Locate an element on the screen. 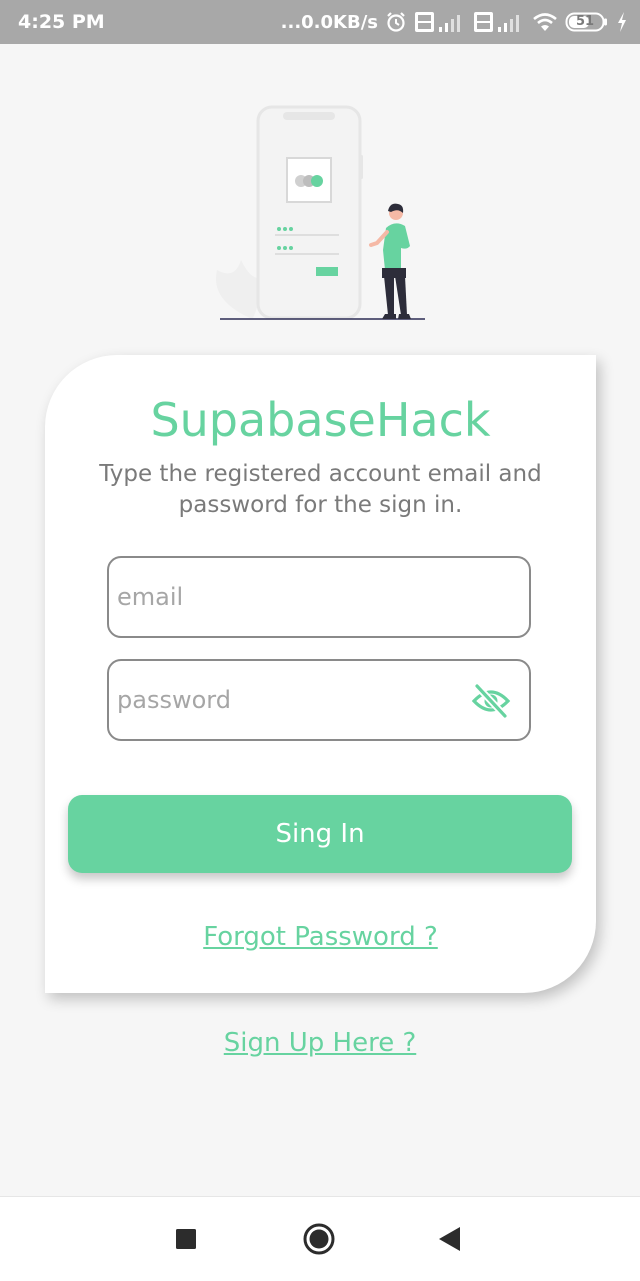  status-time: 4:25 PM is located at coordinates (61, 22).